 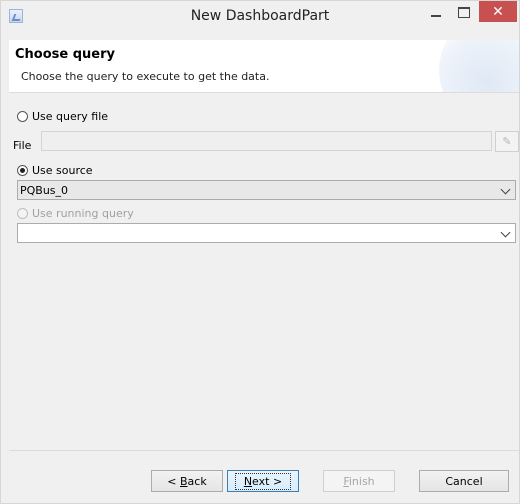 What do you see at coordinates (22, 145) in the screenshot?
I see `file-label: File` at bounding box center [22, 145].